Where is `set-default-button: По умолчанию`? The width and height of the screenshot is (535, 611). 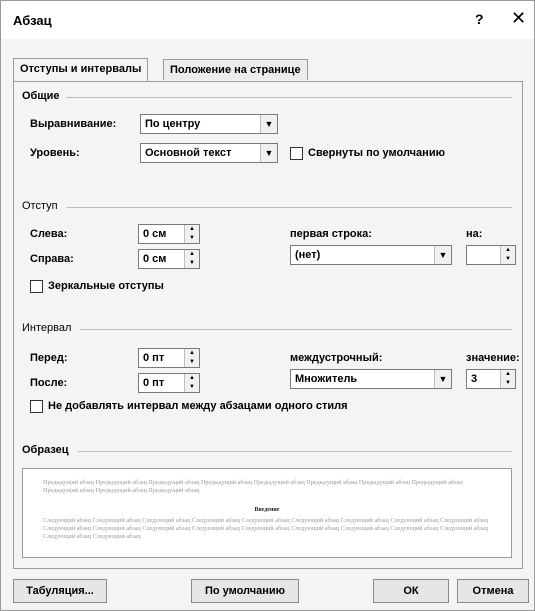
set-default-button: По умолчанию is located at coordinates (245, 591).